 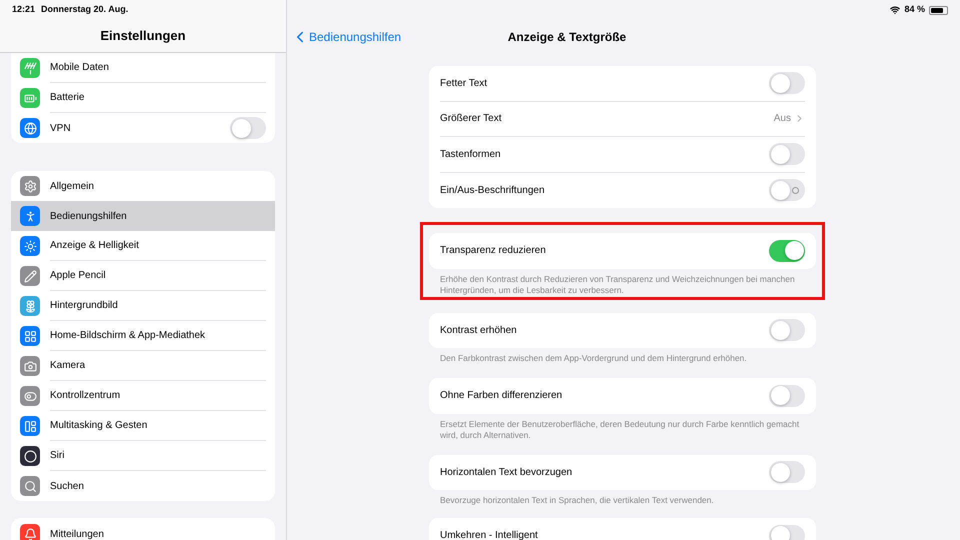 I want to click on sidebar-item: Multitasking & Gesten, so click(x=143, y=426).